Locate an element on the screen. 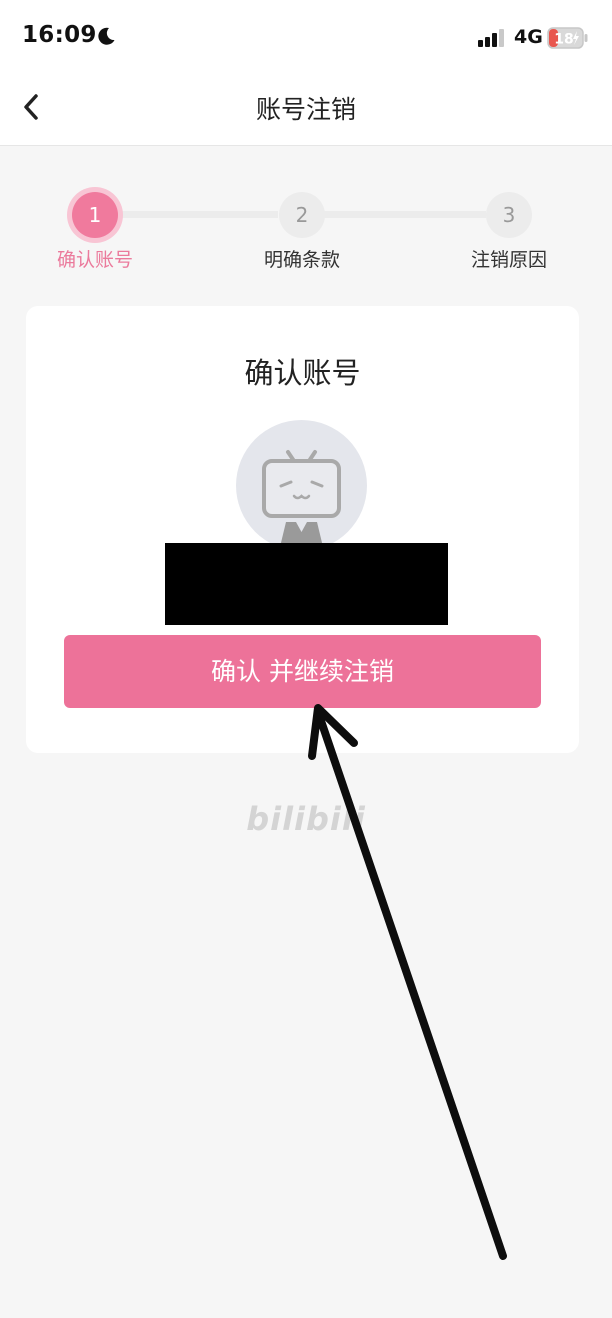  page-title: 账号注销 is located at coordinates (305, 109).